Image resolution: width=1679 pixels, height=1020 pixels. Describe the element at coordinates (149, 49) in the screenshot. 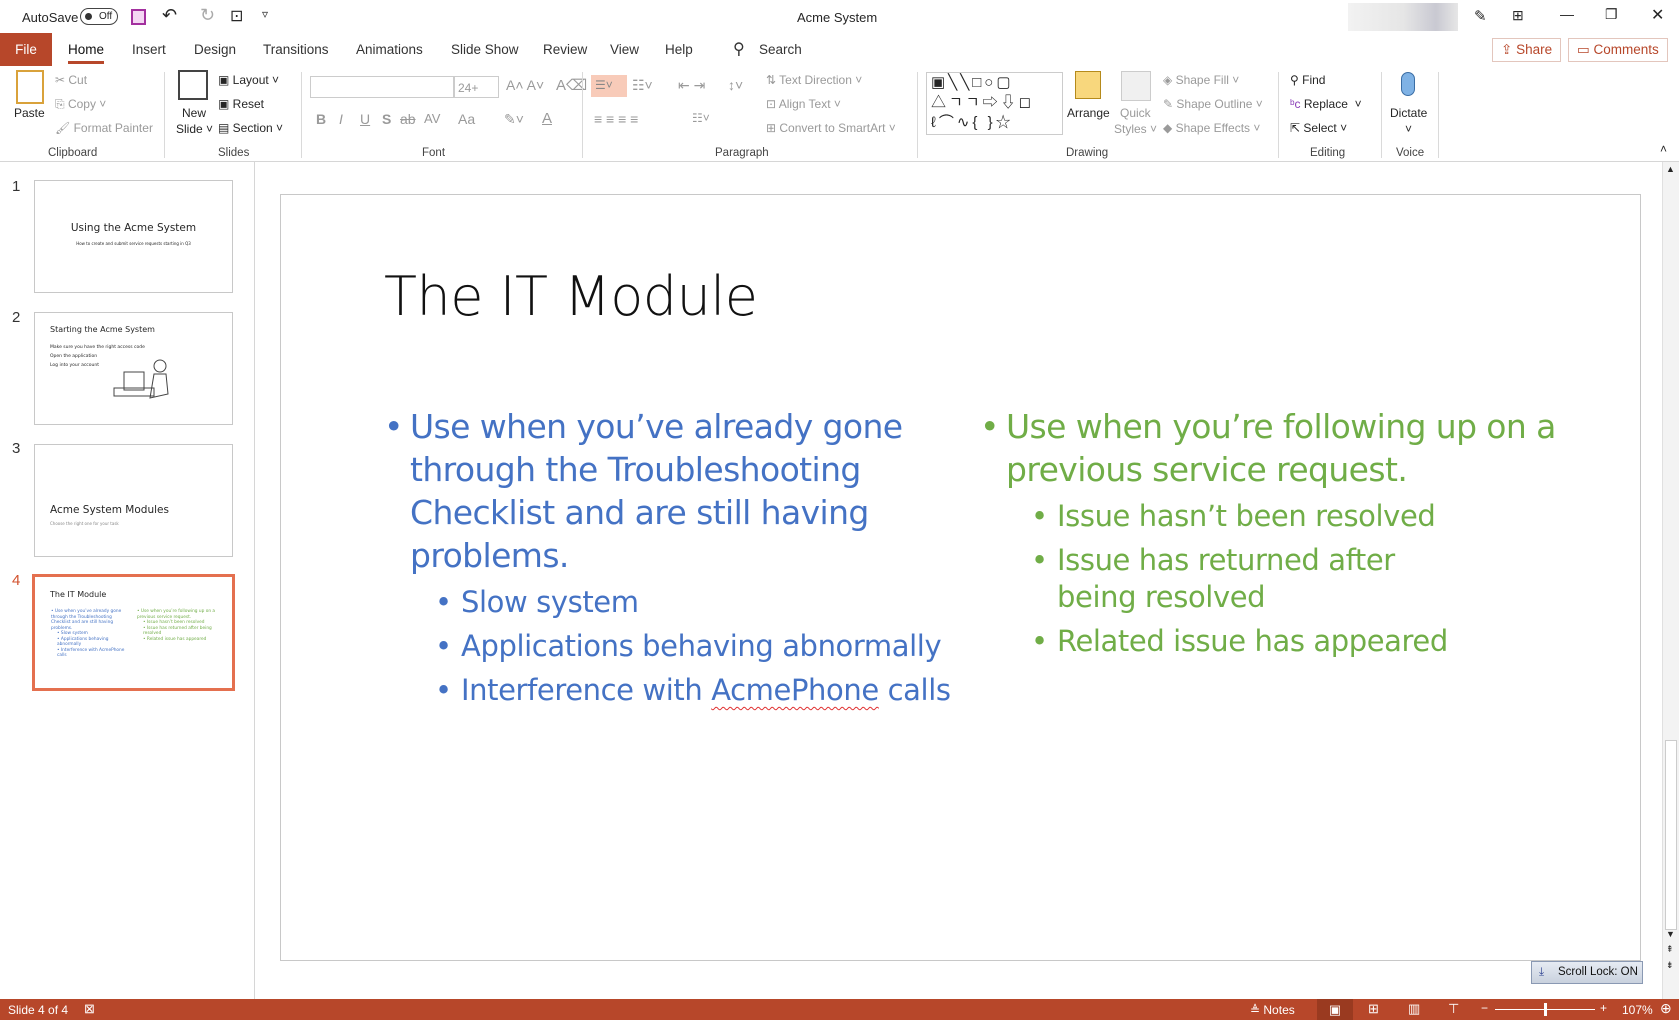

I see `tab-insert: Insert` at that location.